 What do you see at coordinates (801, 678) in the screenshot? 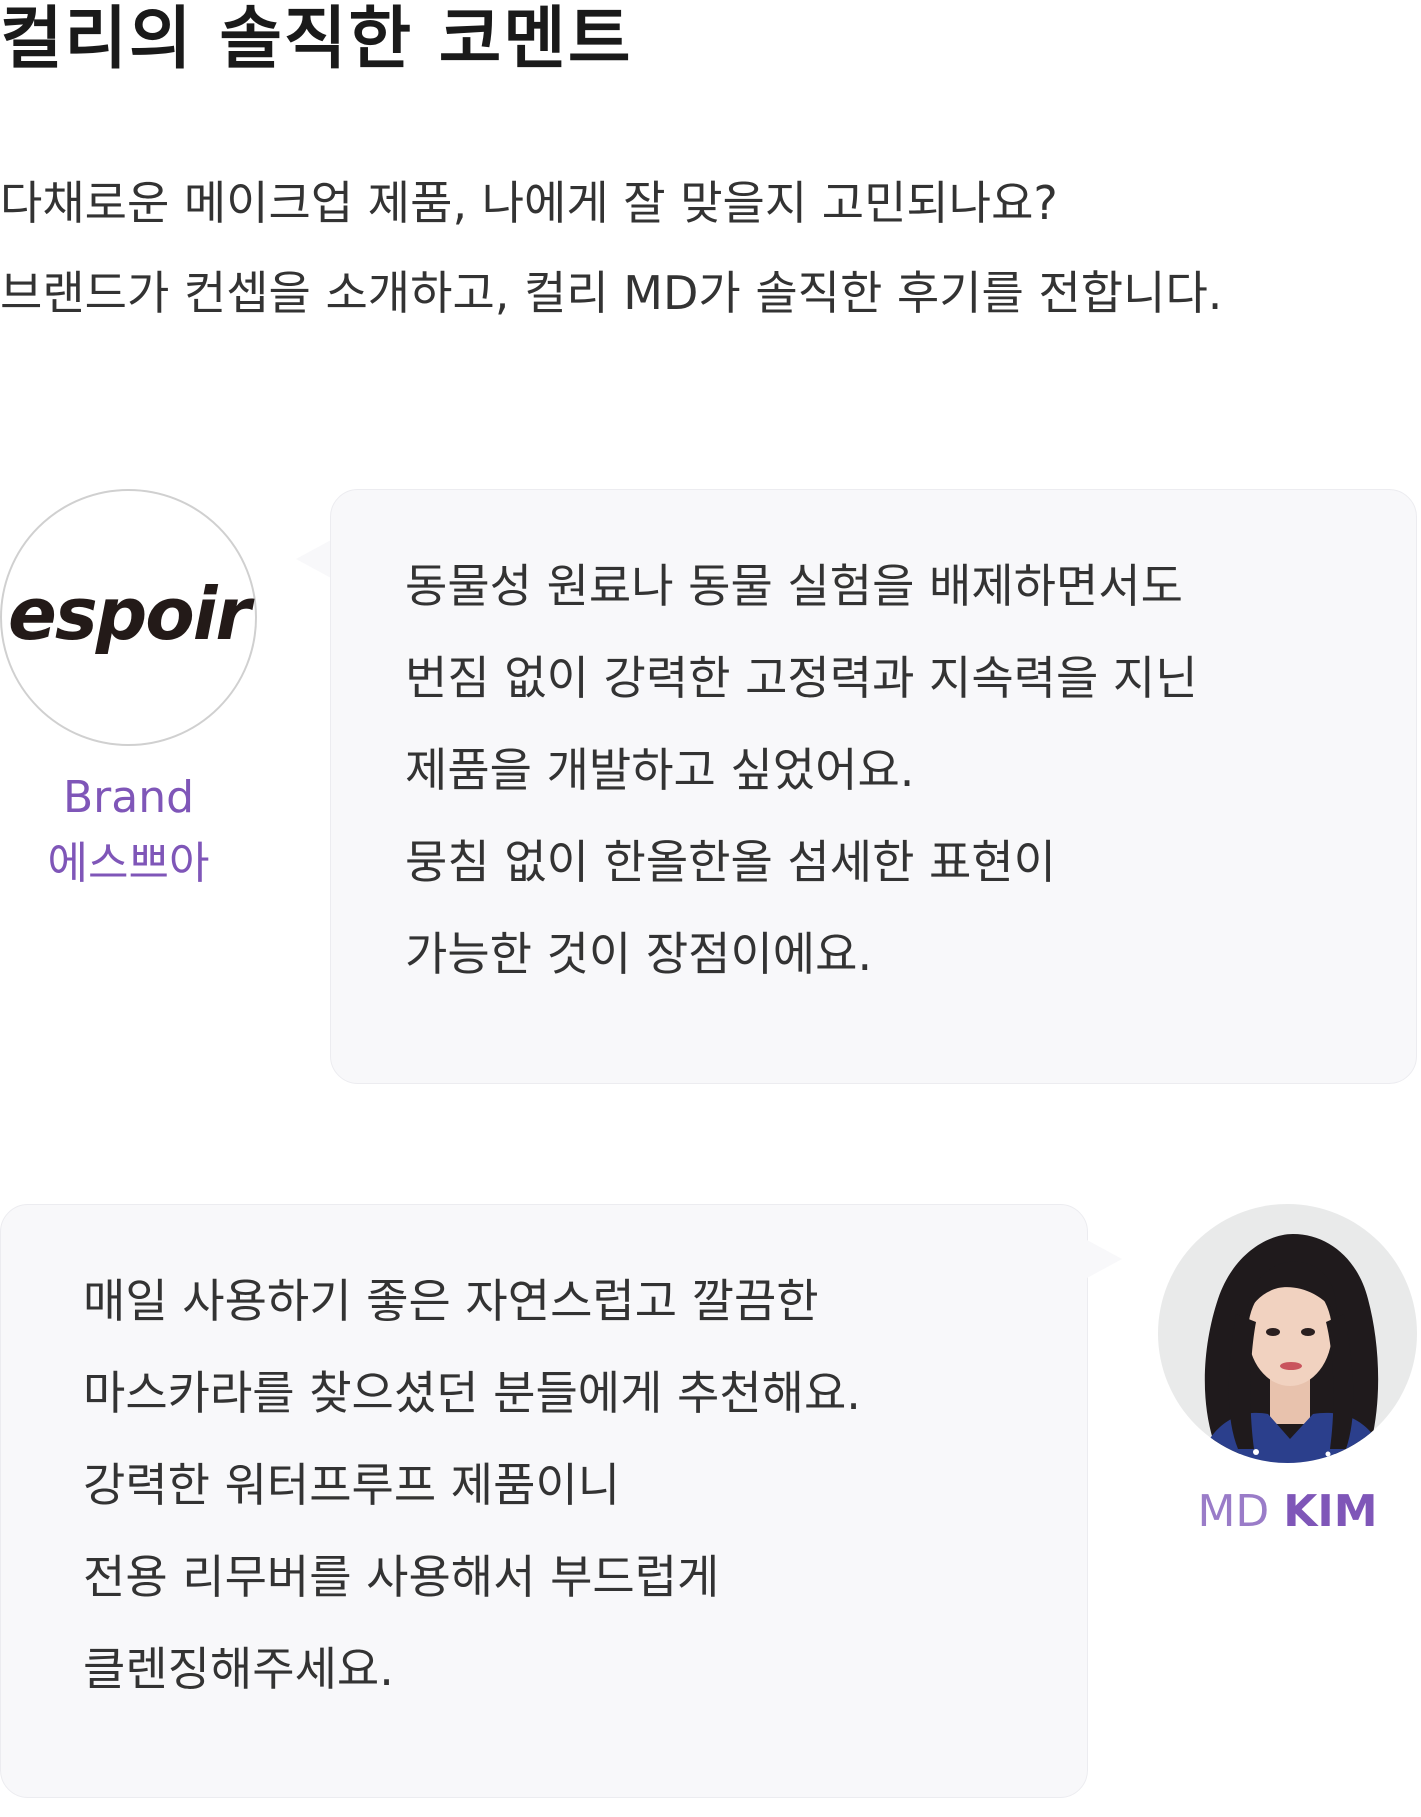
I see `comment-line: 번짐 없이 강력한 고정력과 지속력을 지닌` at bounding box center [801, 678].